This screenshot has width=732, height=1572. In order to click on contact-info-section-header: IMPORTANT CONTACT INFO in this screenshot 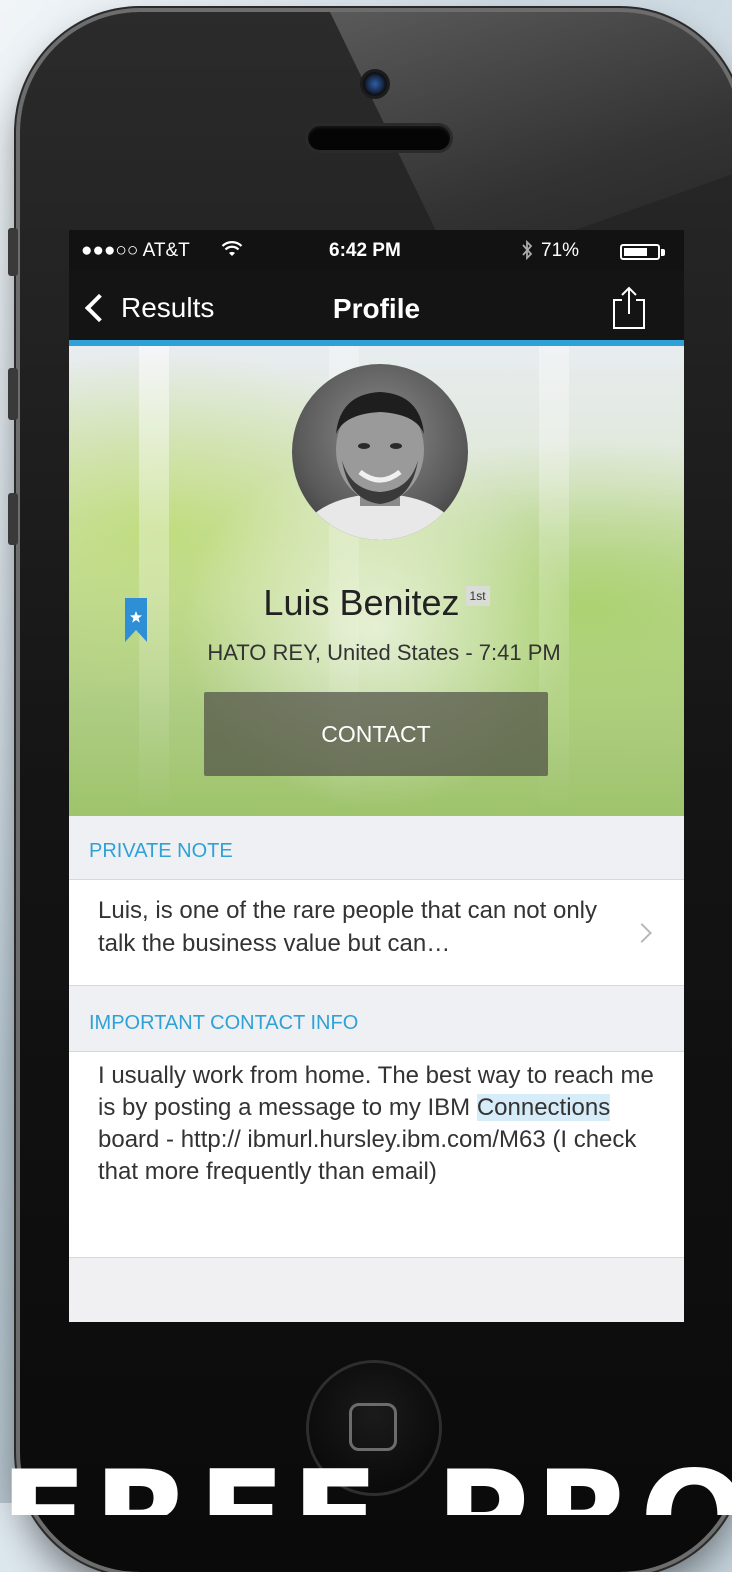, I will do `click(376, 1020)`.